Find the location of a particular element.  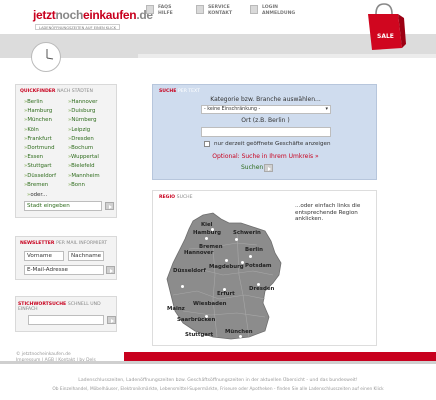

newsletter-title-gray: PER MAIL INFORMIERT is located at coordinates (82, 243).